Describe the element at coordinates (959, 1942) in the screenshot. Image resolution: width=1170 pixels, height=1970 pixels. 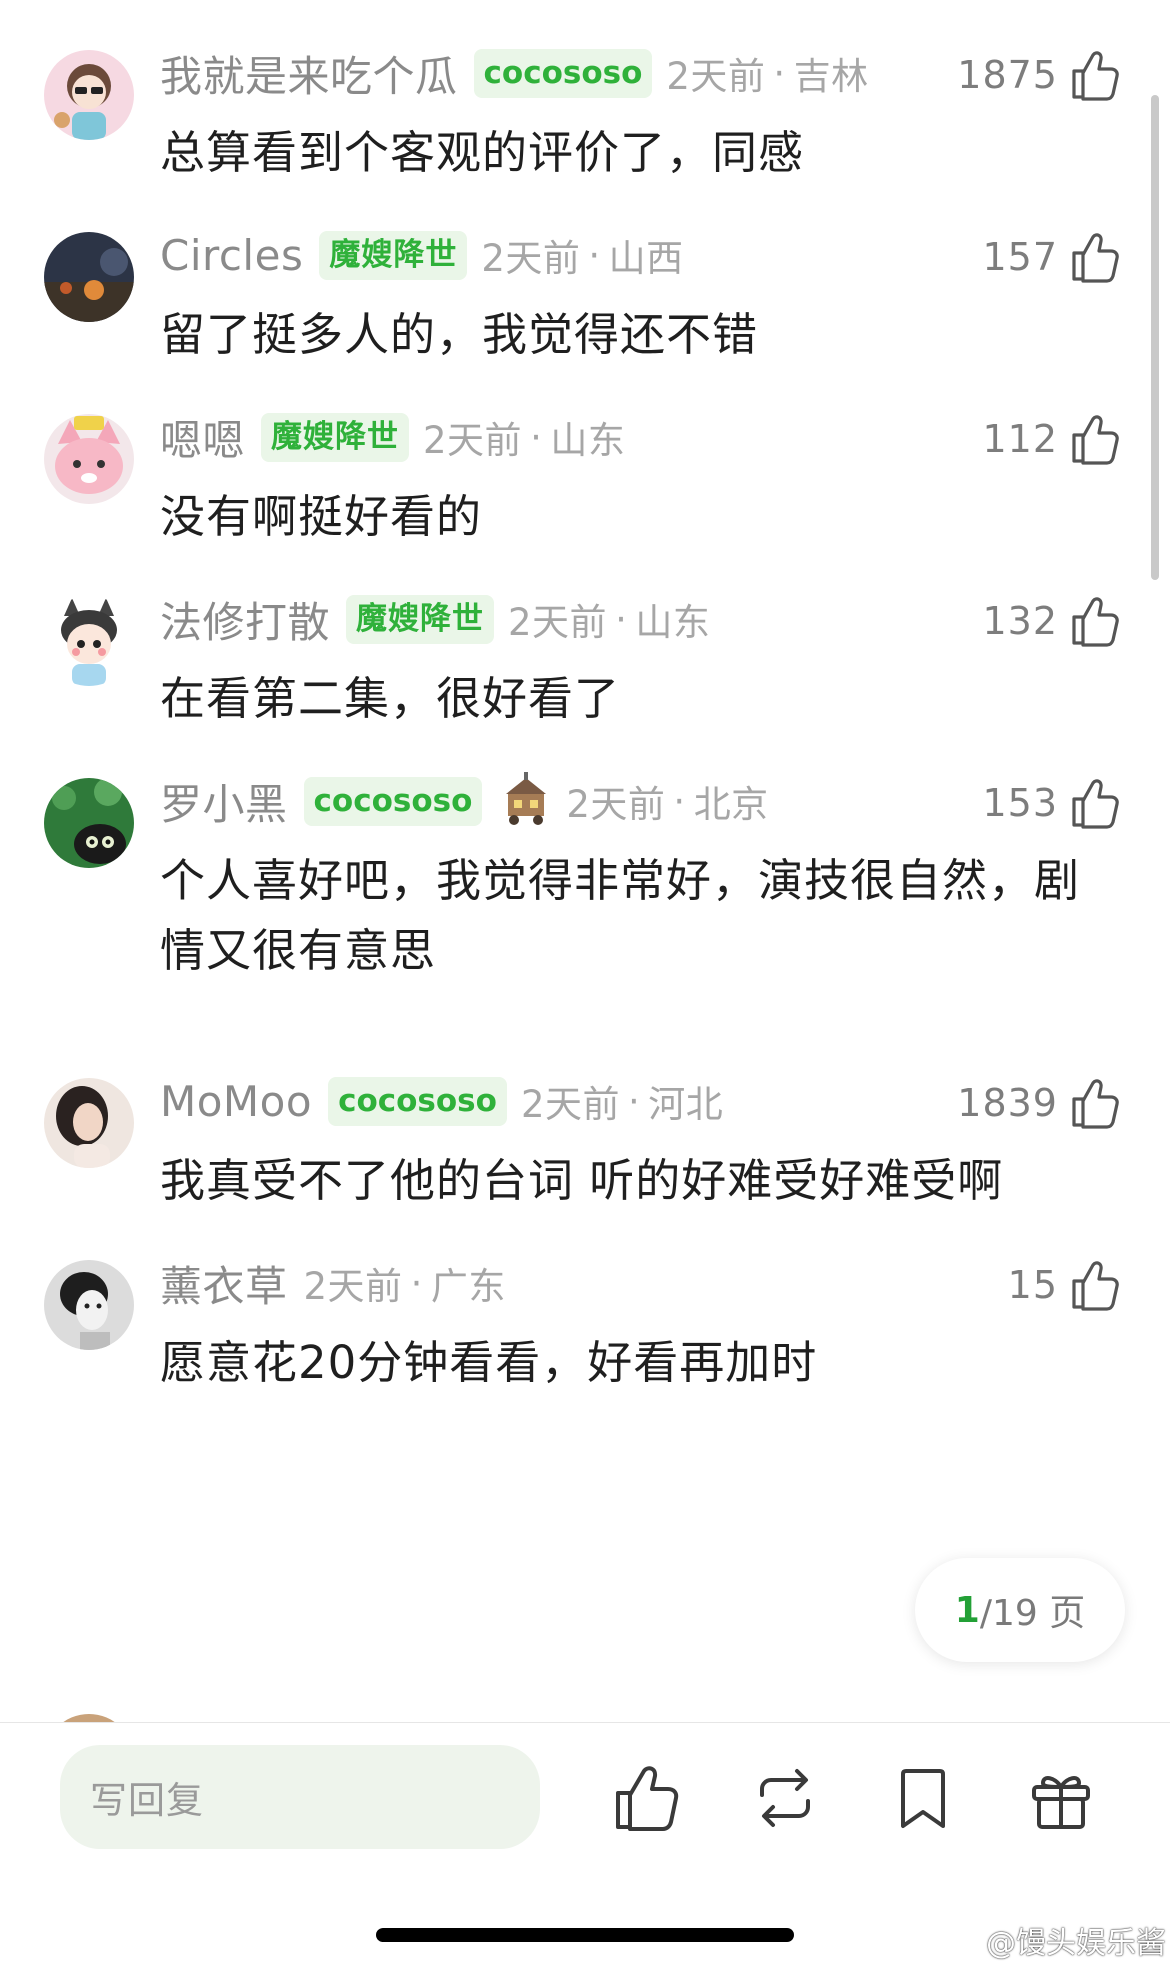
I see `weibo-logo-icon` at that location.